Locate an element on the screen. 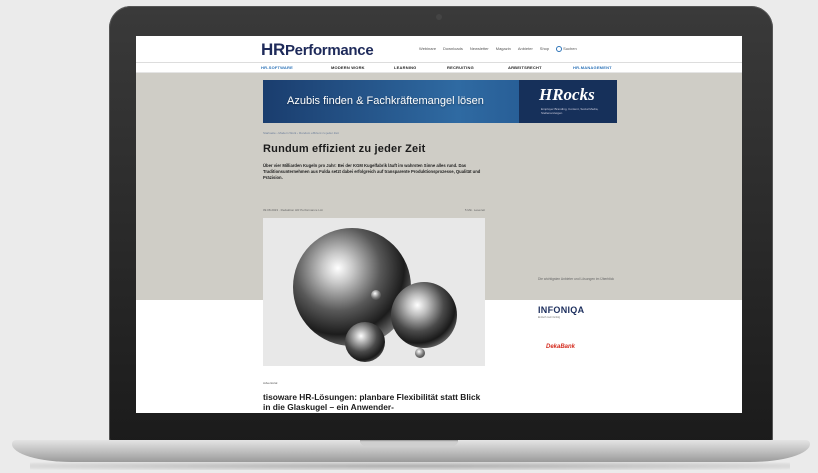 This screenshot has height=473, width=818. article-title: Rundum effizient zu jeder Zeit is located at coordinates (344, 149).